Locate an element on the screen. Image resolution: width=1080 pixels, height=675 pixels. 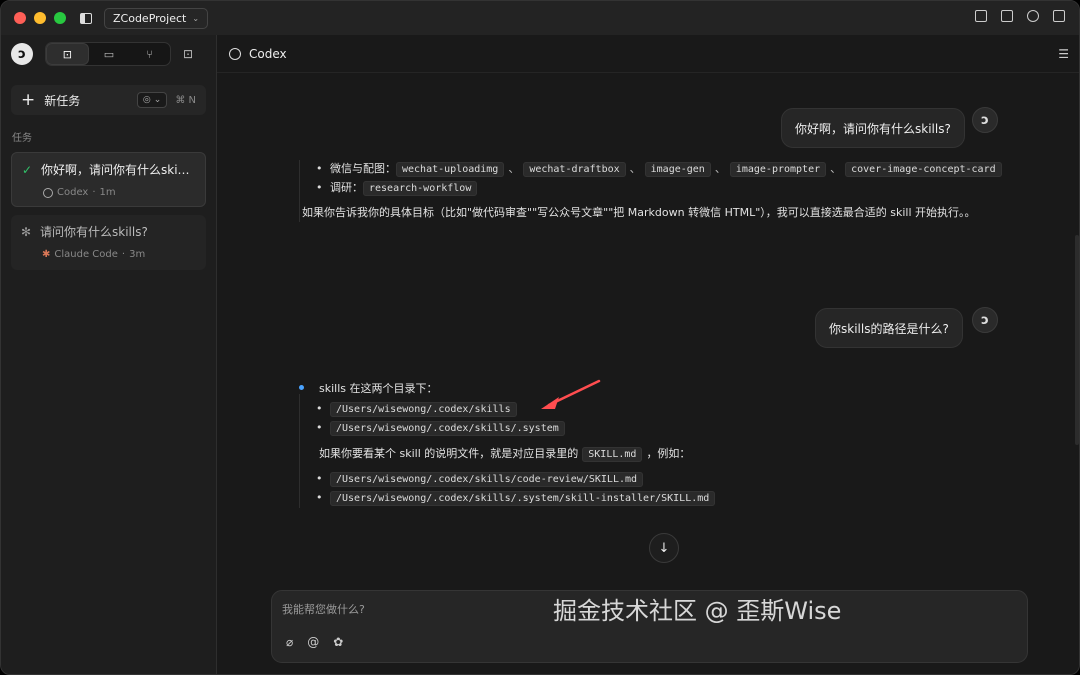
task-time: 3m is located at coordinates (137, 254).